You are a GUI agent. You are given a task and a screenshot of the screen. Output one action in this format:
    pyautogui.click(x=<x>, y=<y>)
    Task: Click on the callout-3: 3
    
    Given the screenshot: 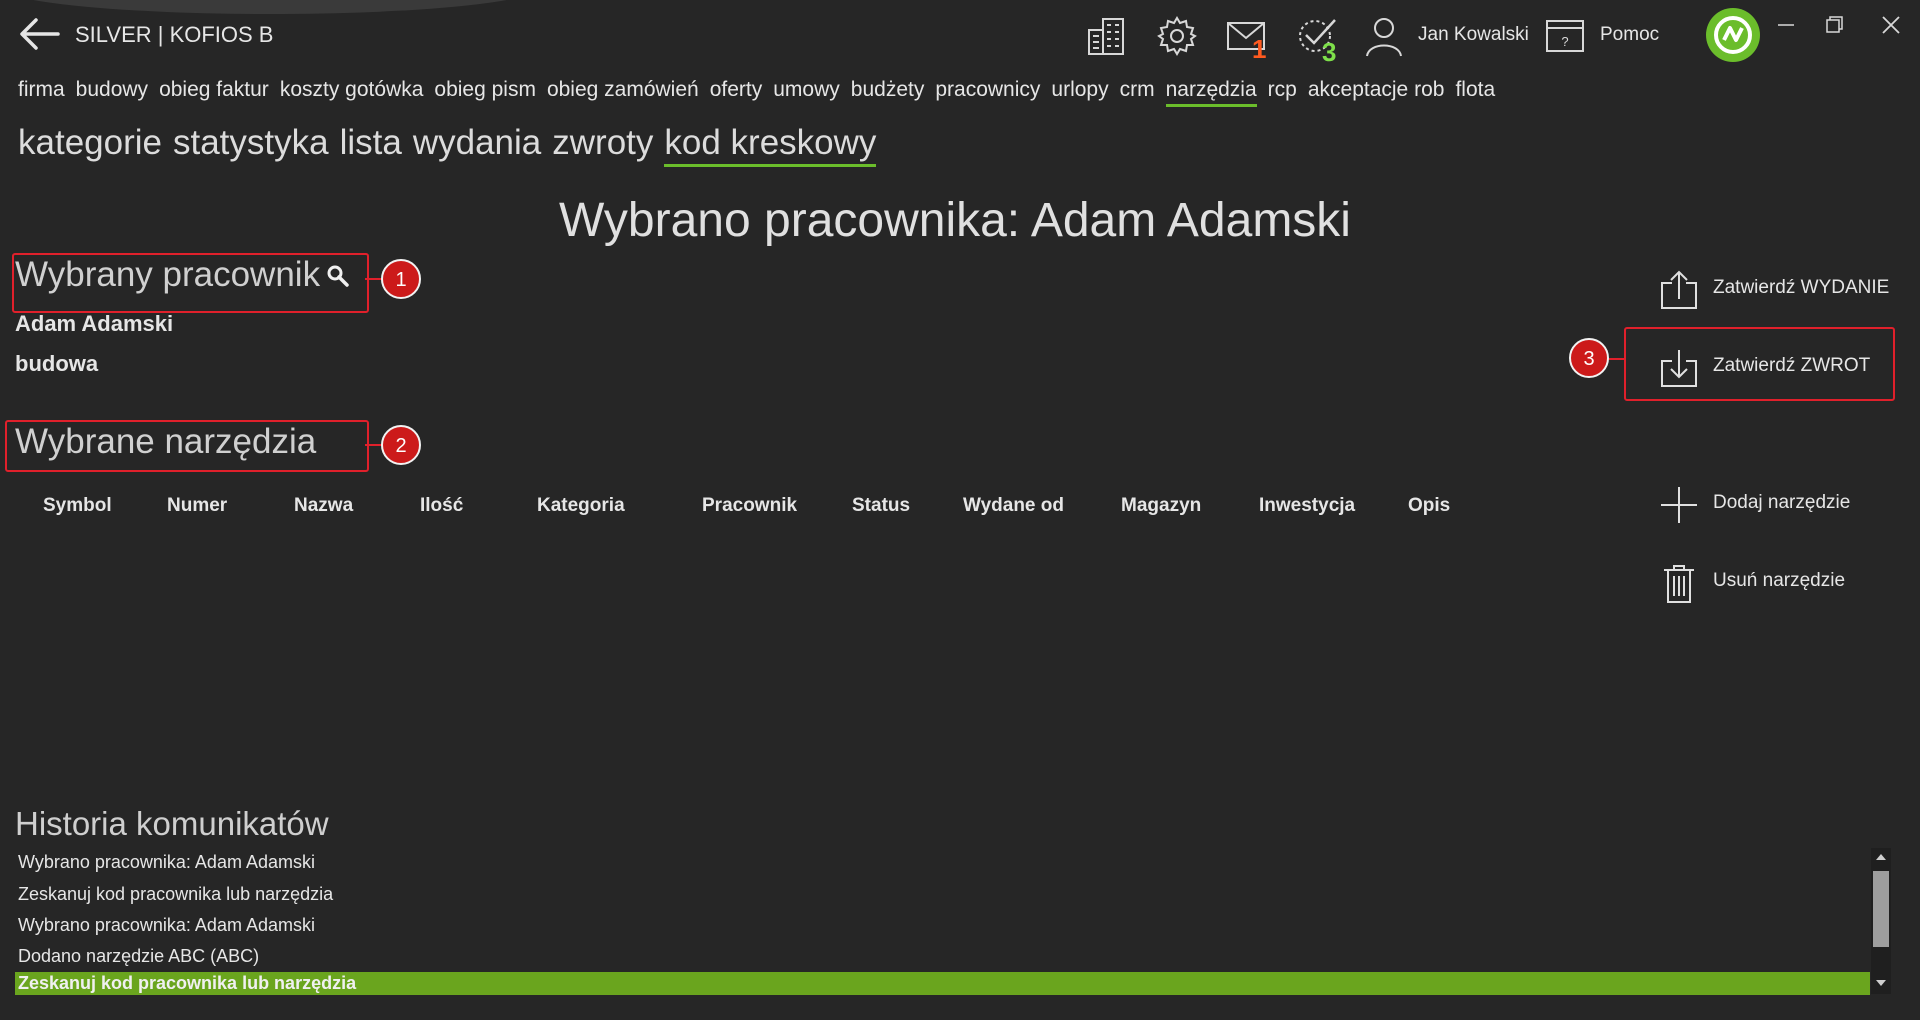 What is the action you would take?
    pyautogui.click(x=1589, y=358)
    